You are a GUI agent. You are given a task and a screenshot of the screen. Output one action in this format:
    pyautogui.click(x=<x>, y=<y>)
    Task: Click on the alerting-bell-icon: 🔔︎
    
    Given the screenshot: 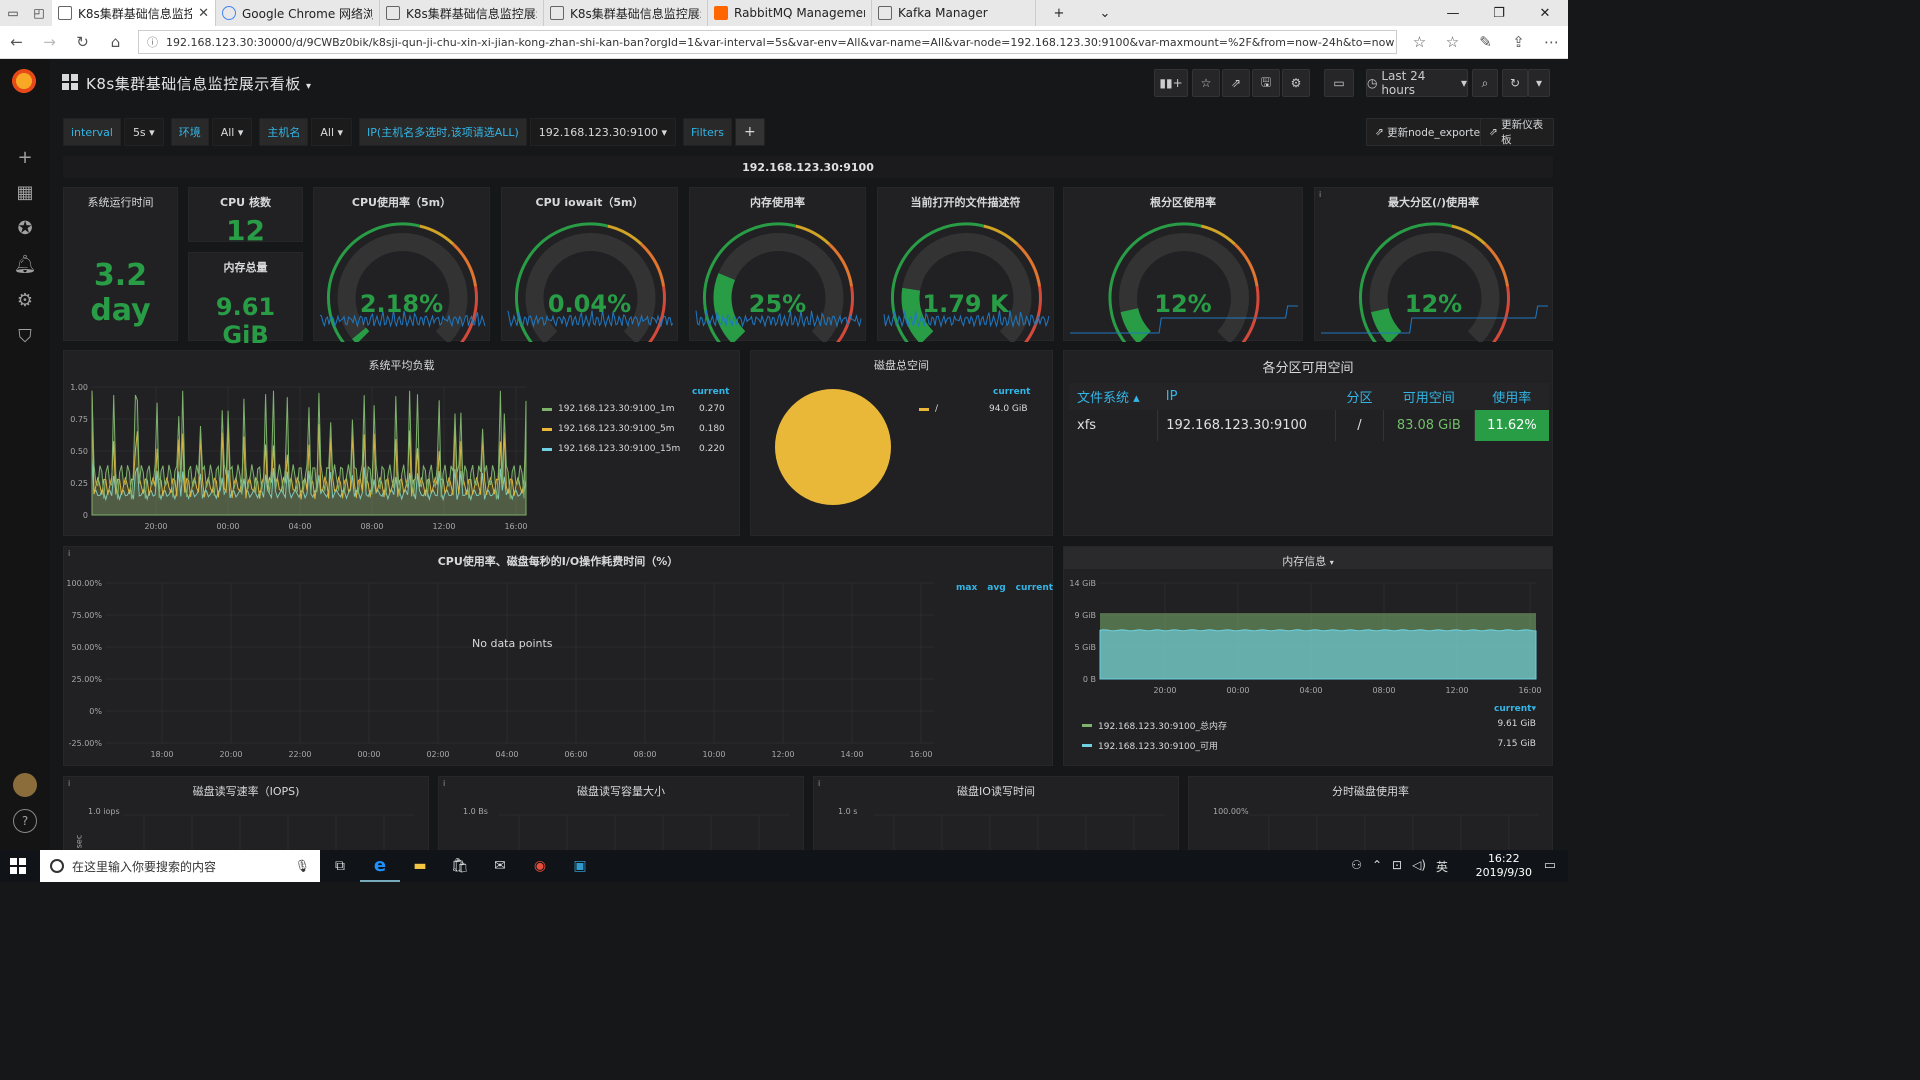 What is the action you would take?
    pyautogui.click(x=25, y=264)
    